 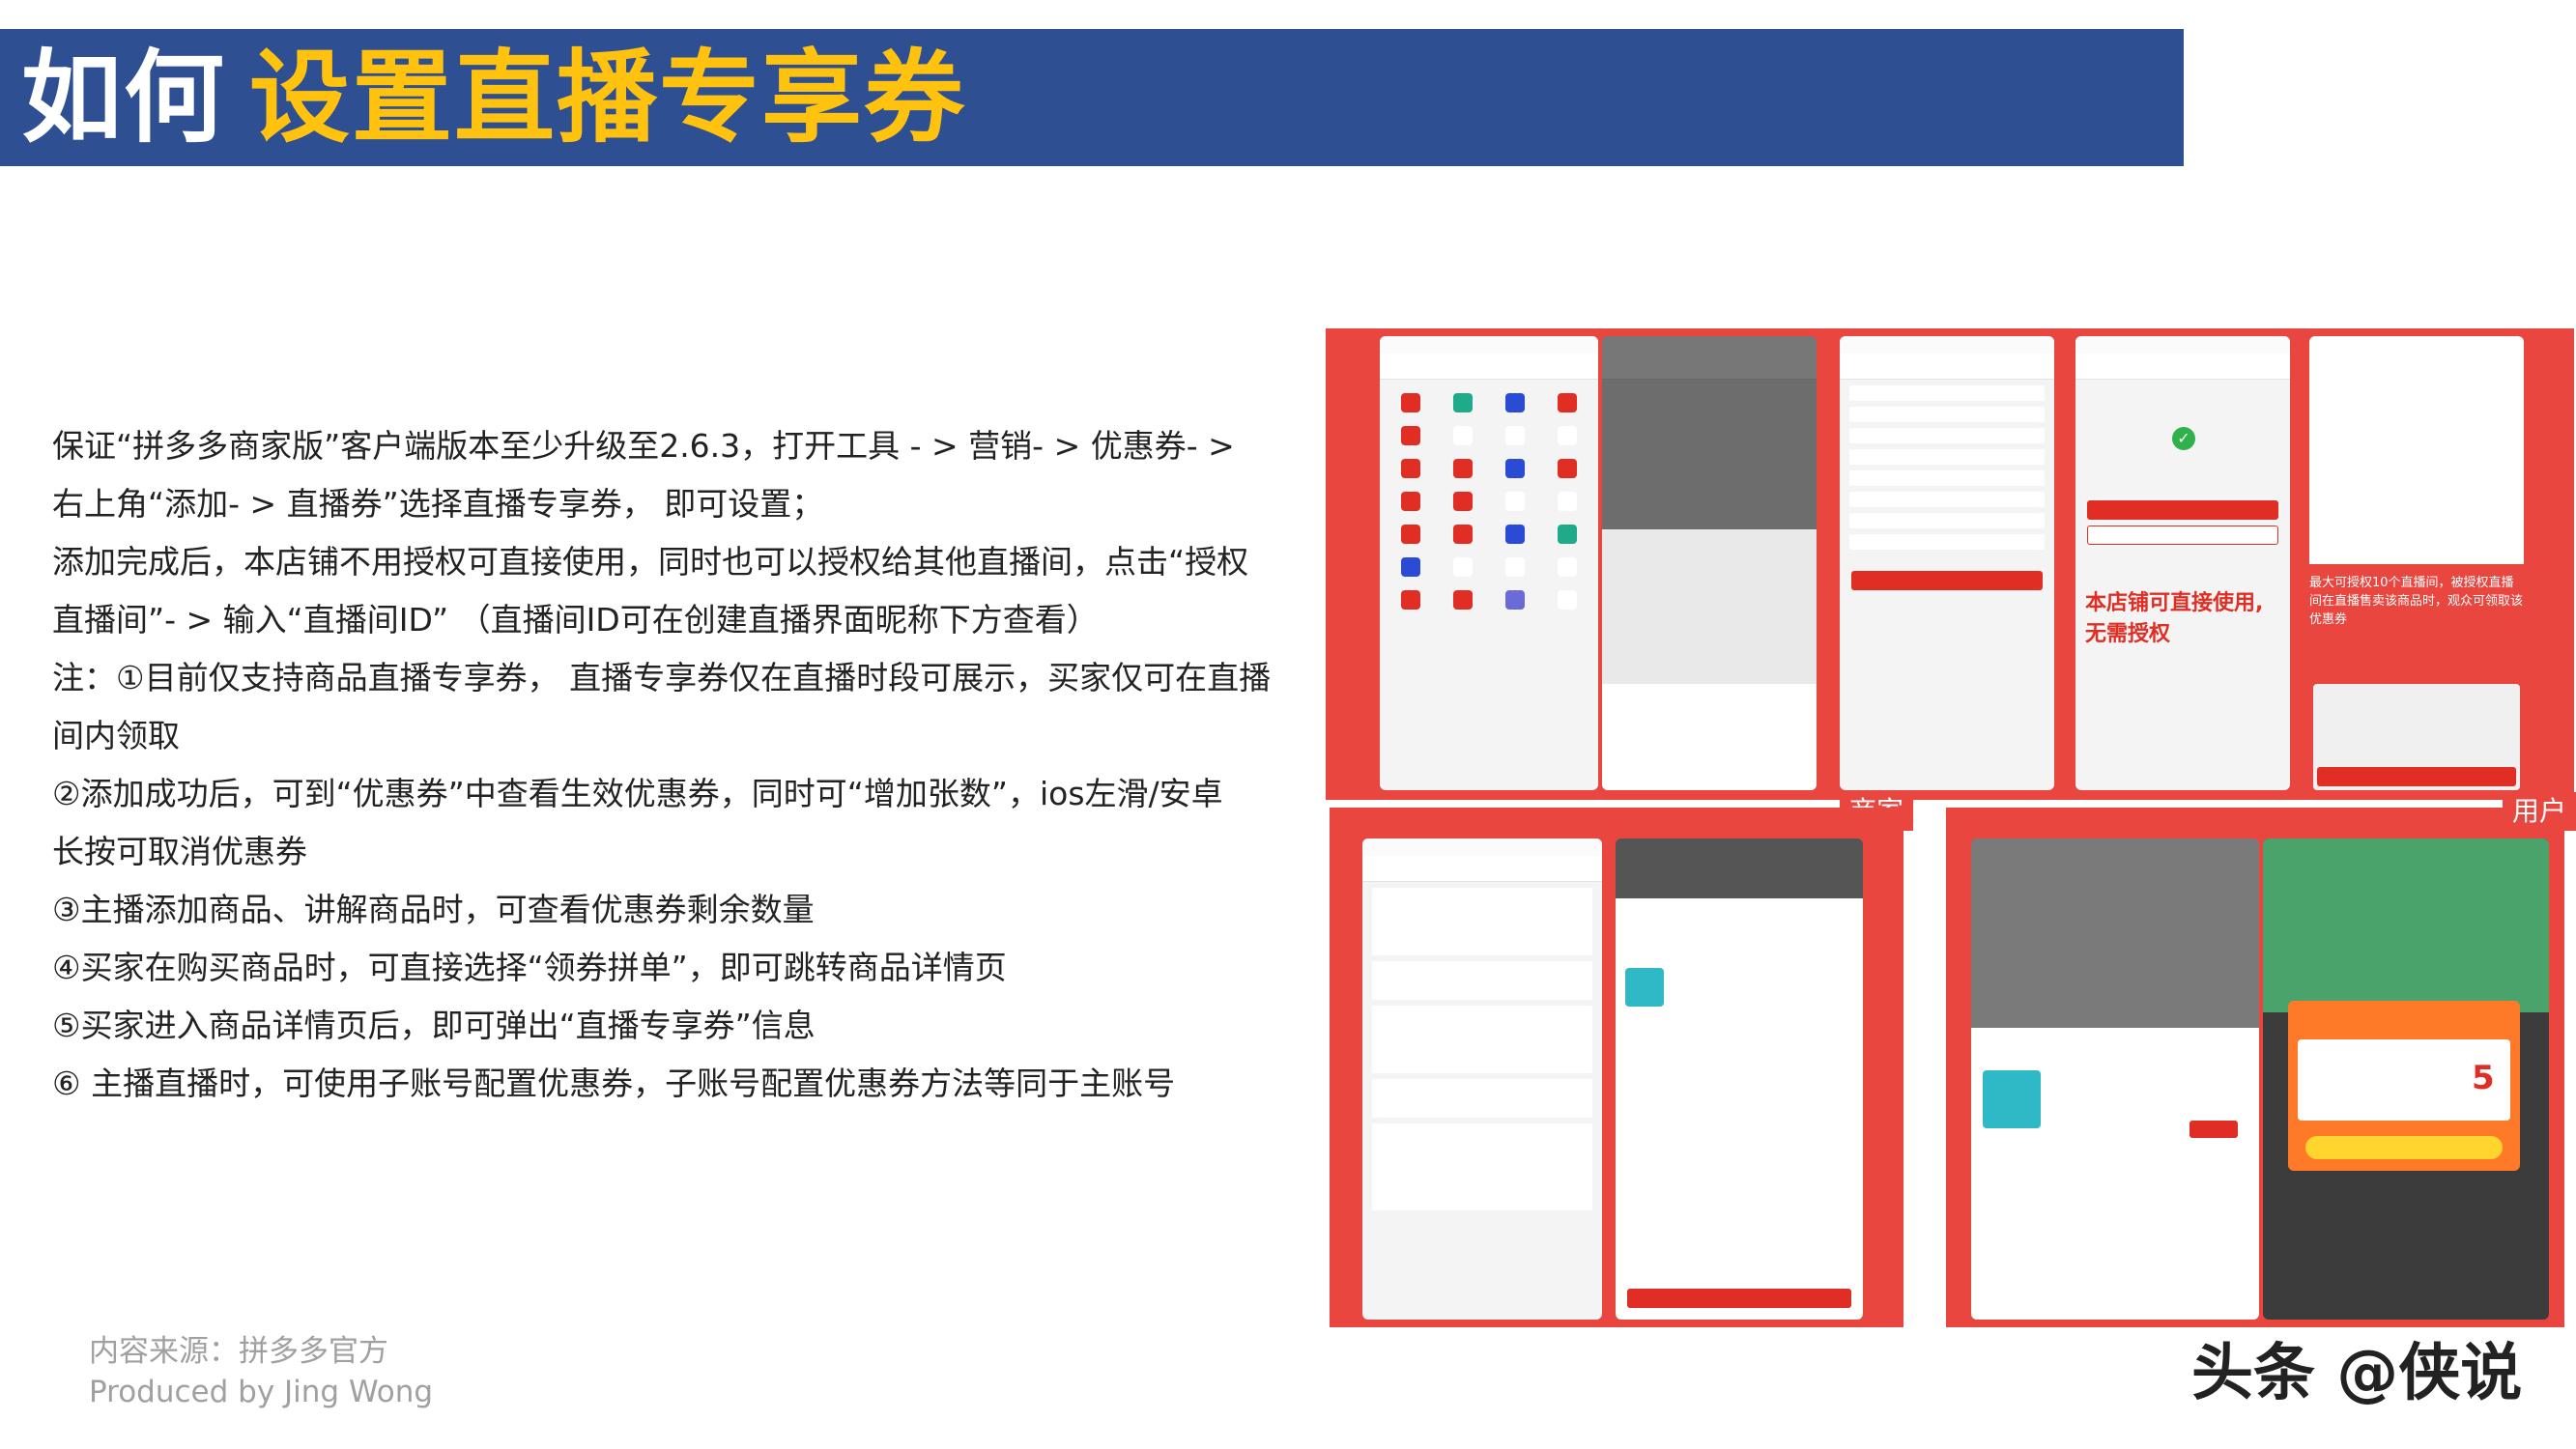 What do you see at coordinates (2183, 510) in the screenshot?
I see `authorize-live-button` at bounding box center [2183, 510].